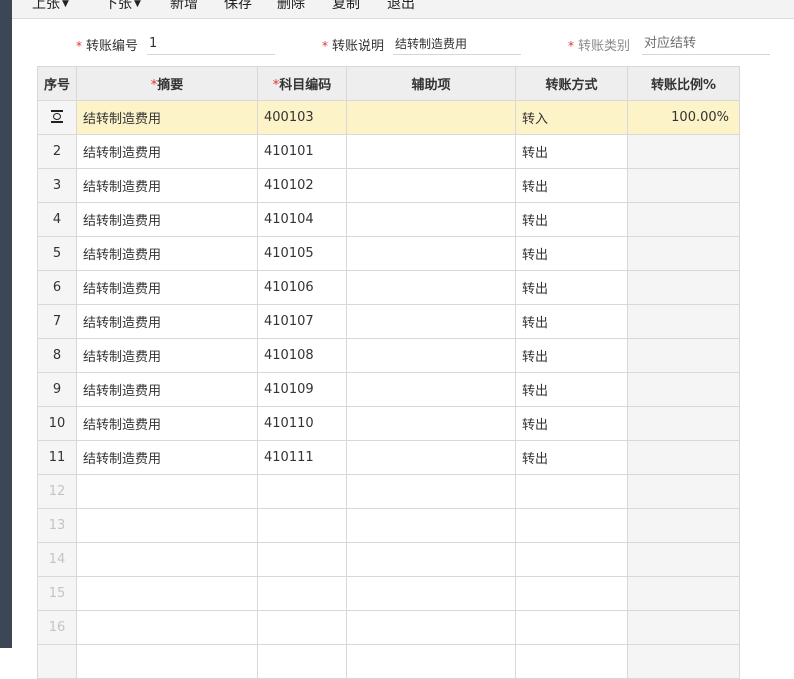 This screenshot has width=794, height=679. I want to click on cell-account: 410105, so click(302, 253).